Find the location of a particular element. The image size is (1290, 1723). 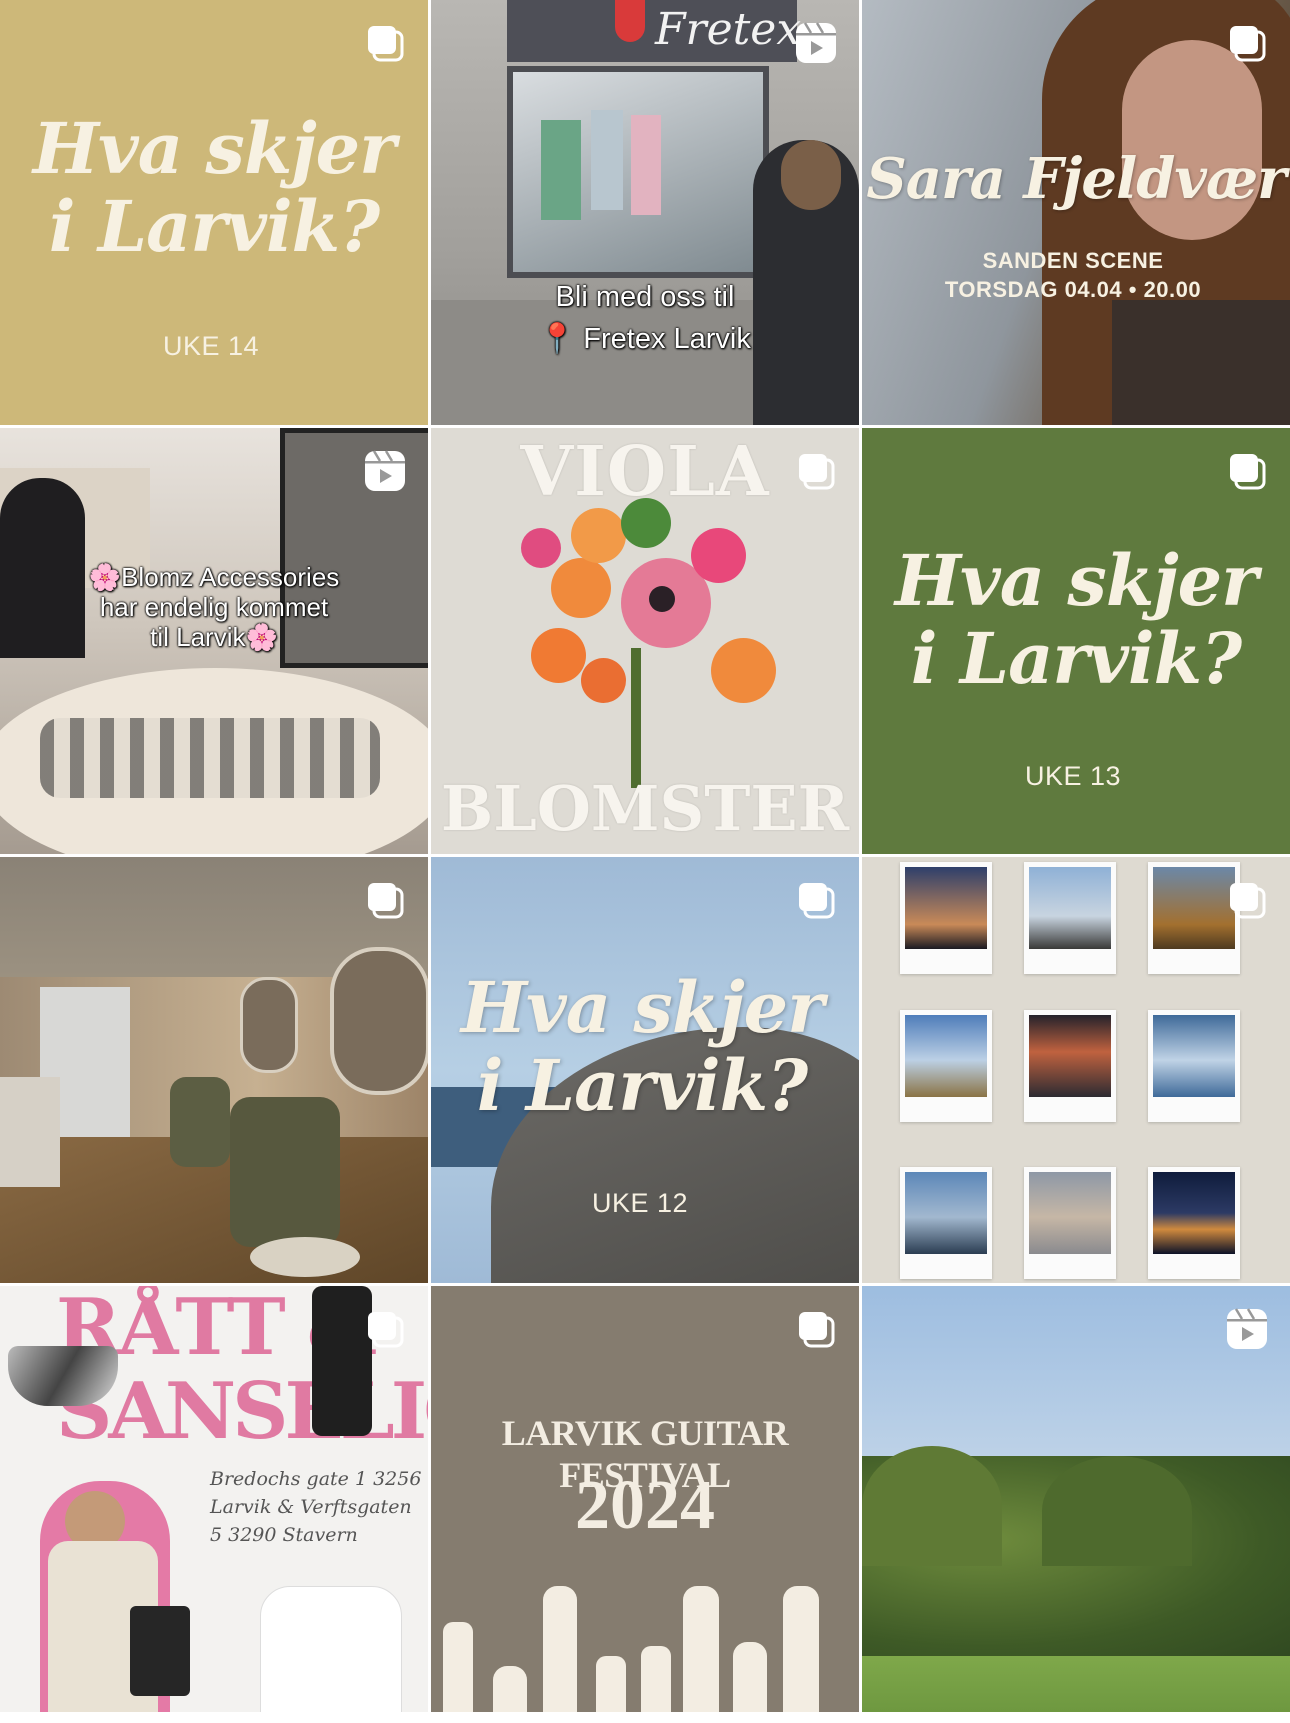

venue-label: SANDEN SCENE is located at coordinates (1073, 260).